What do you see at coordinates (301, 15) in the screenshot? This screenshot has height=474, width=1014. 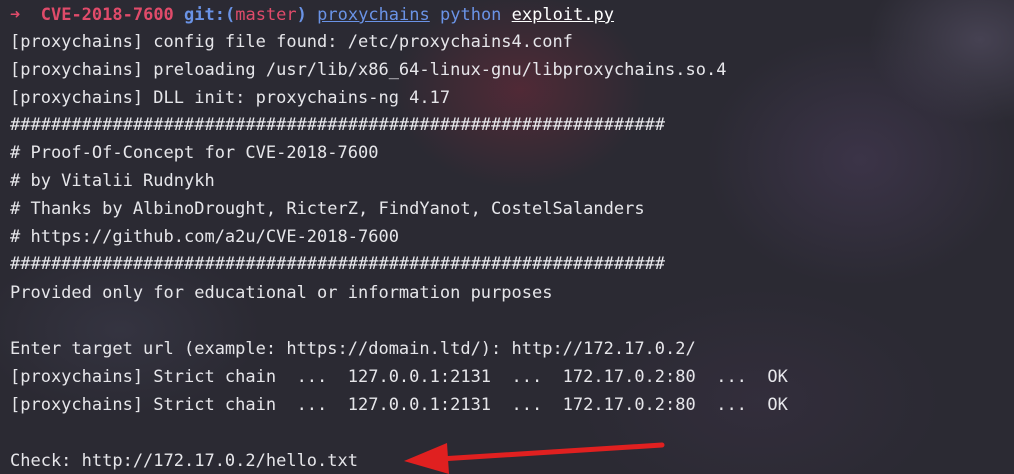 I see `git-close: )` at bounding box center [301, 15].